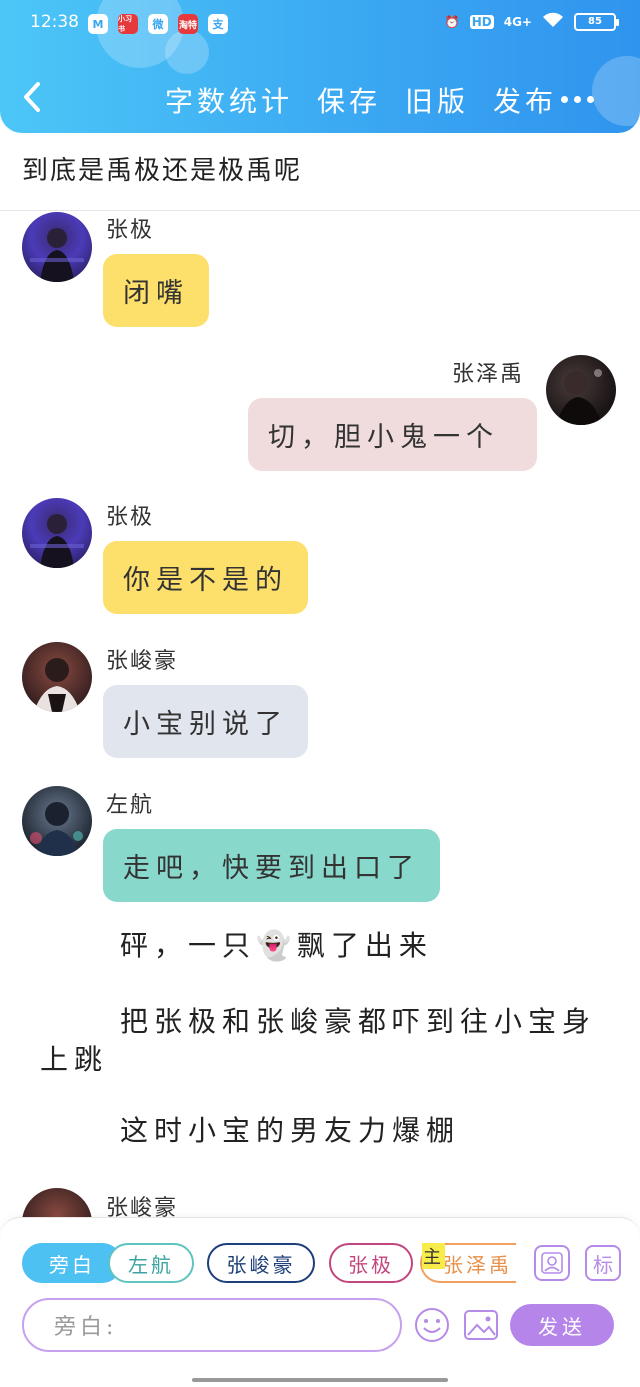 Image resolution: width=640 pixels, height=1387 pixels. I want to click on speaker-name: 张峻豪, so click(142, 661).